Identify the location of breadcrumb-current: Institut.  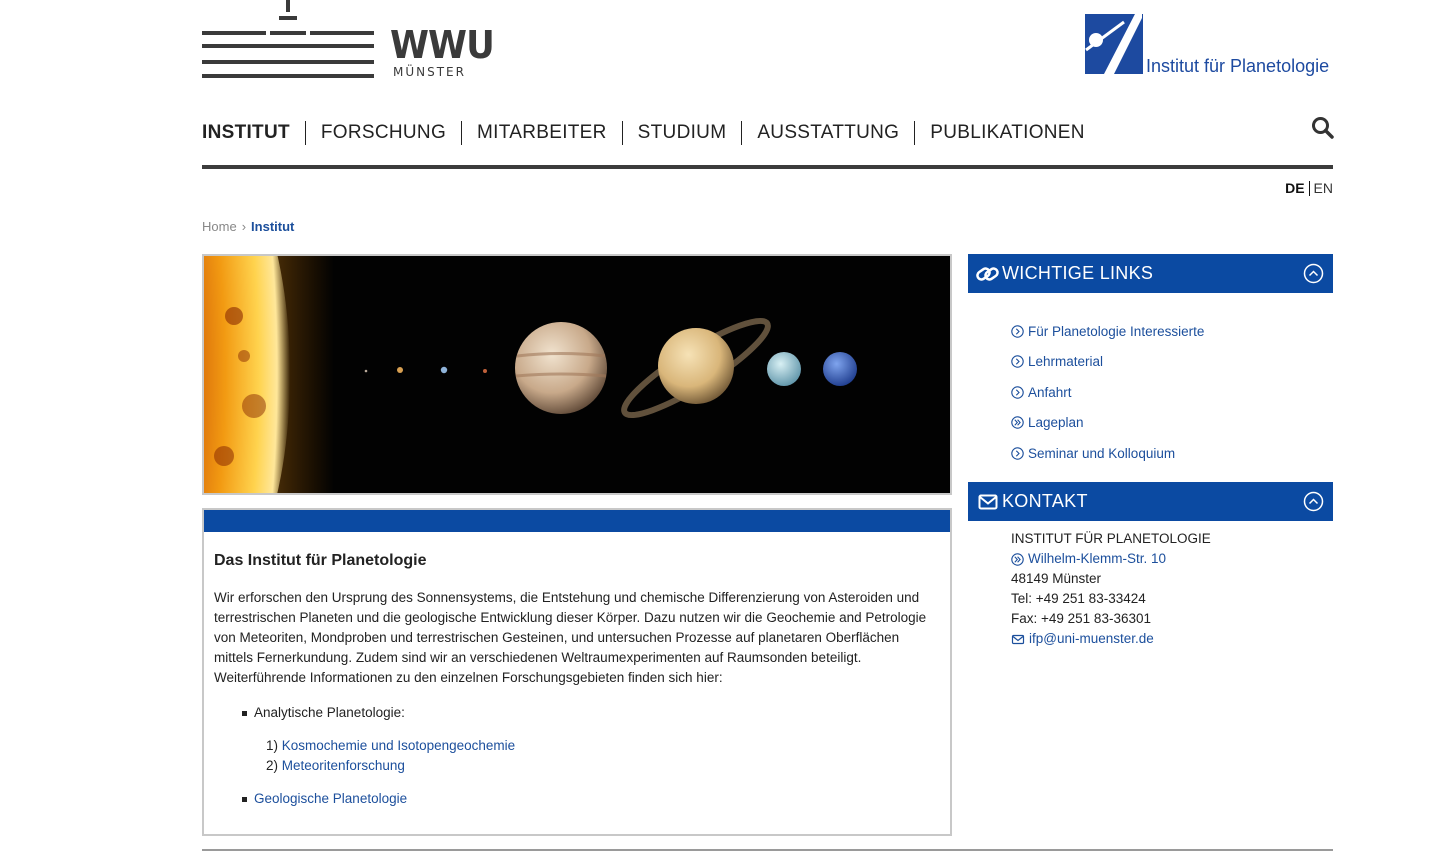
(273, 226).